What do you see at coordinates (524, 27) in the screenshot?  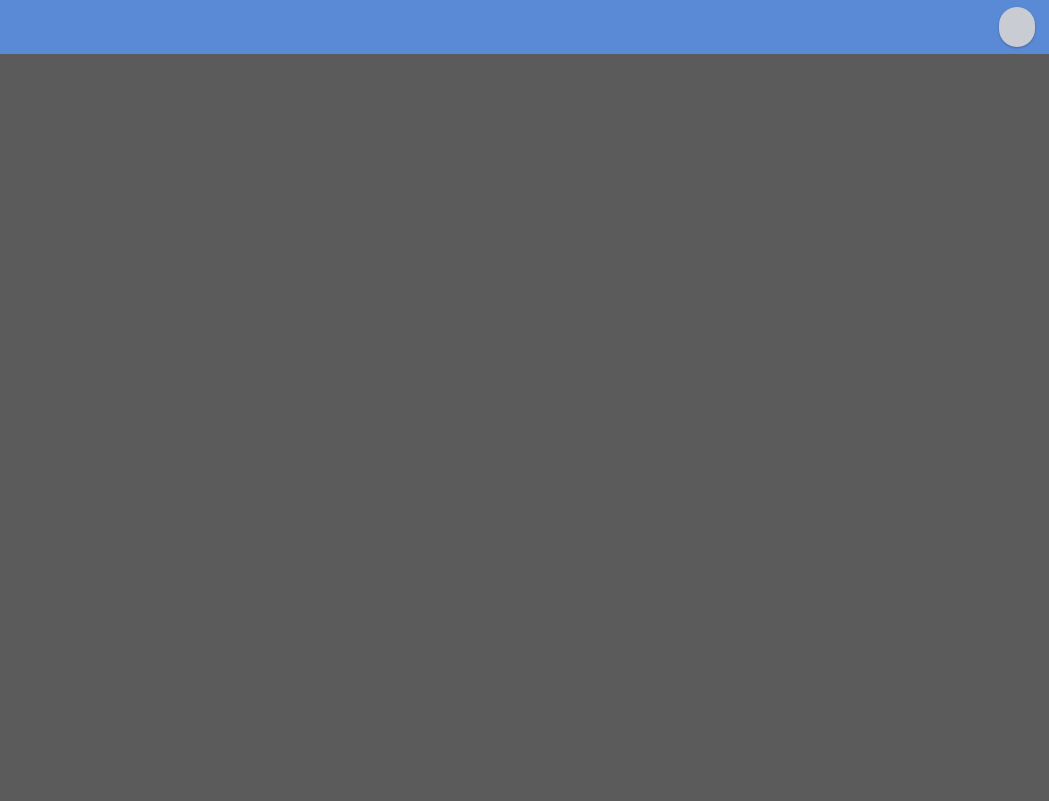 I see `title-bar` at bounding box center [524, 27].